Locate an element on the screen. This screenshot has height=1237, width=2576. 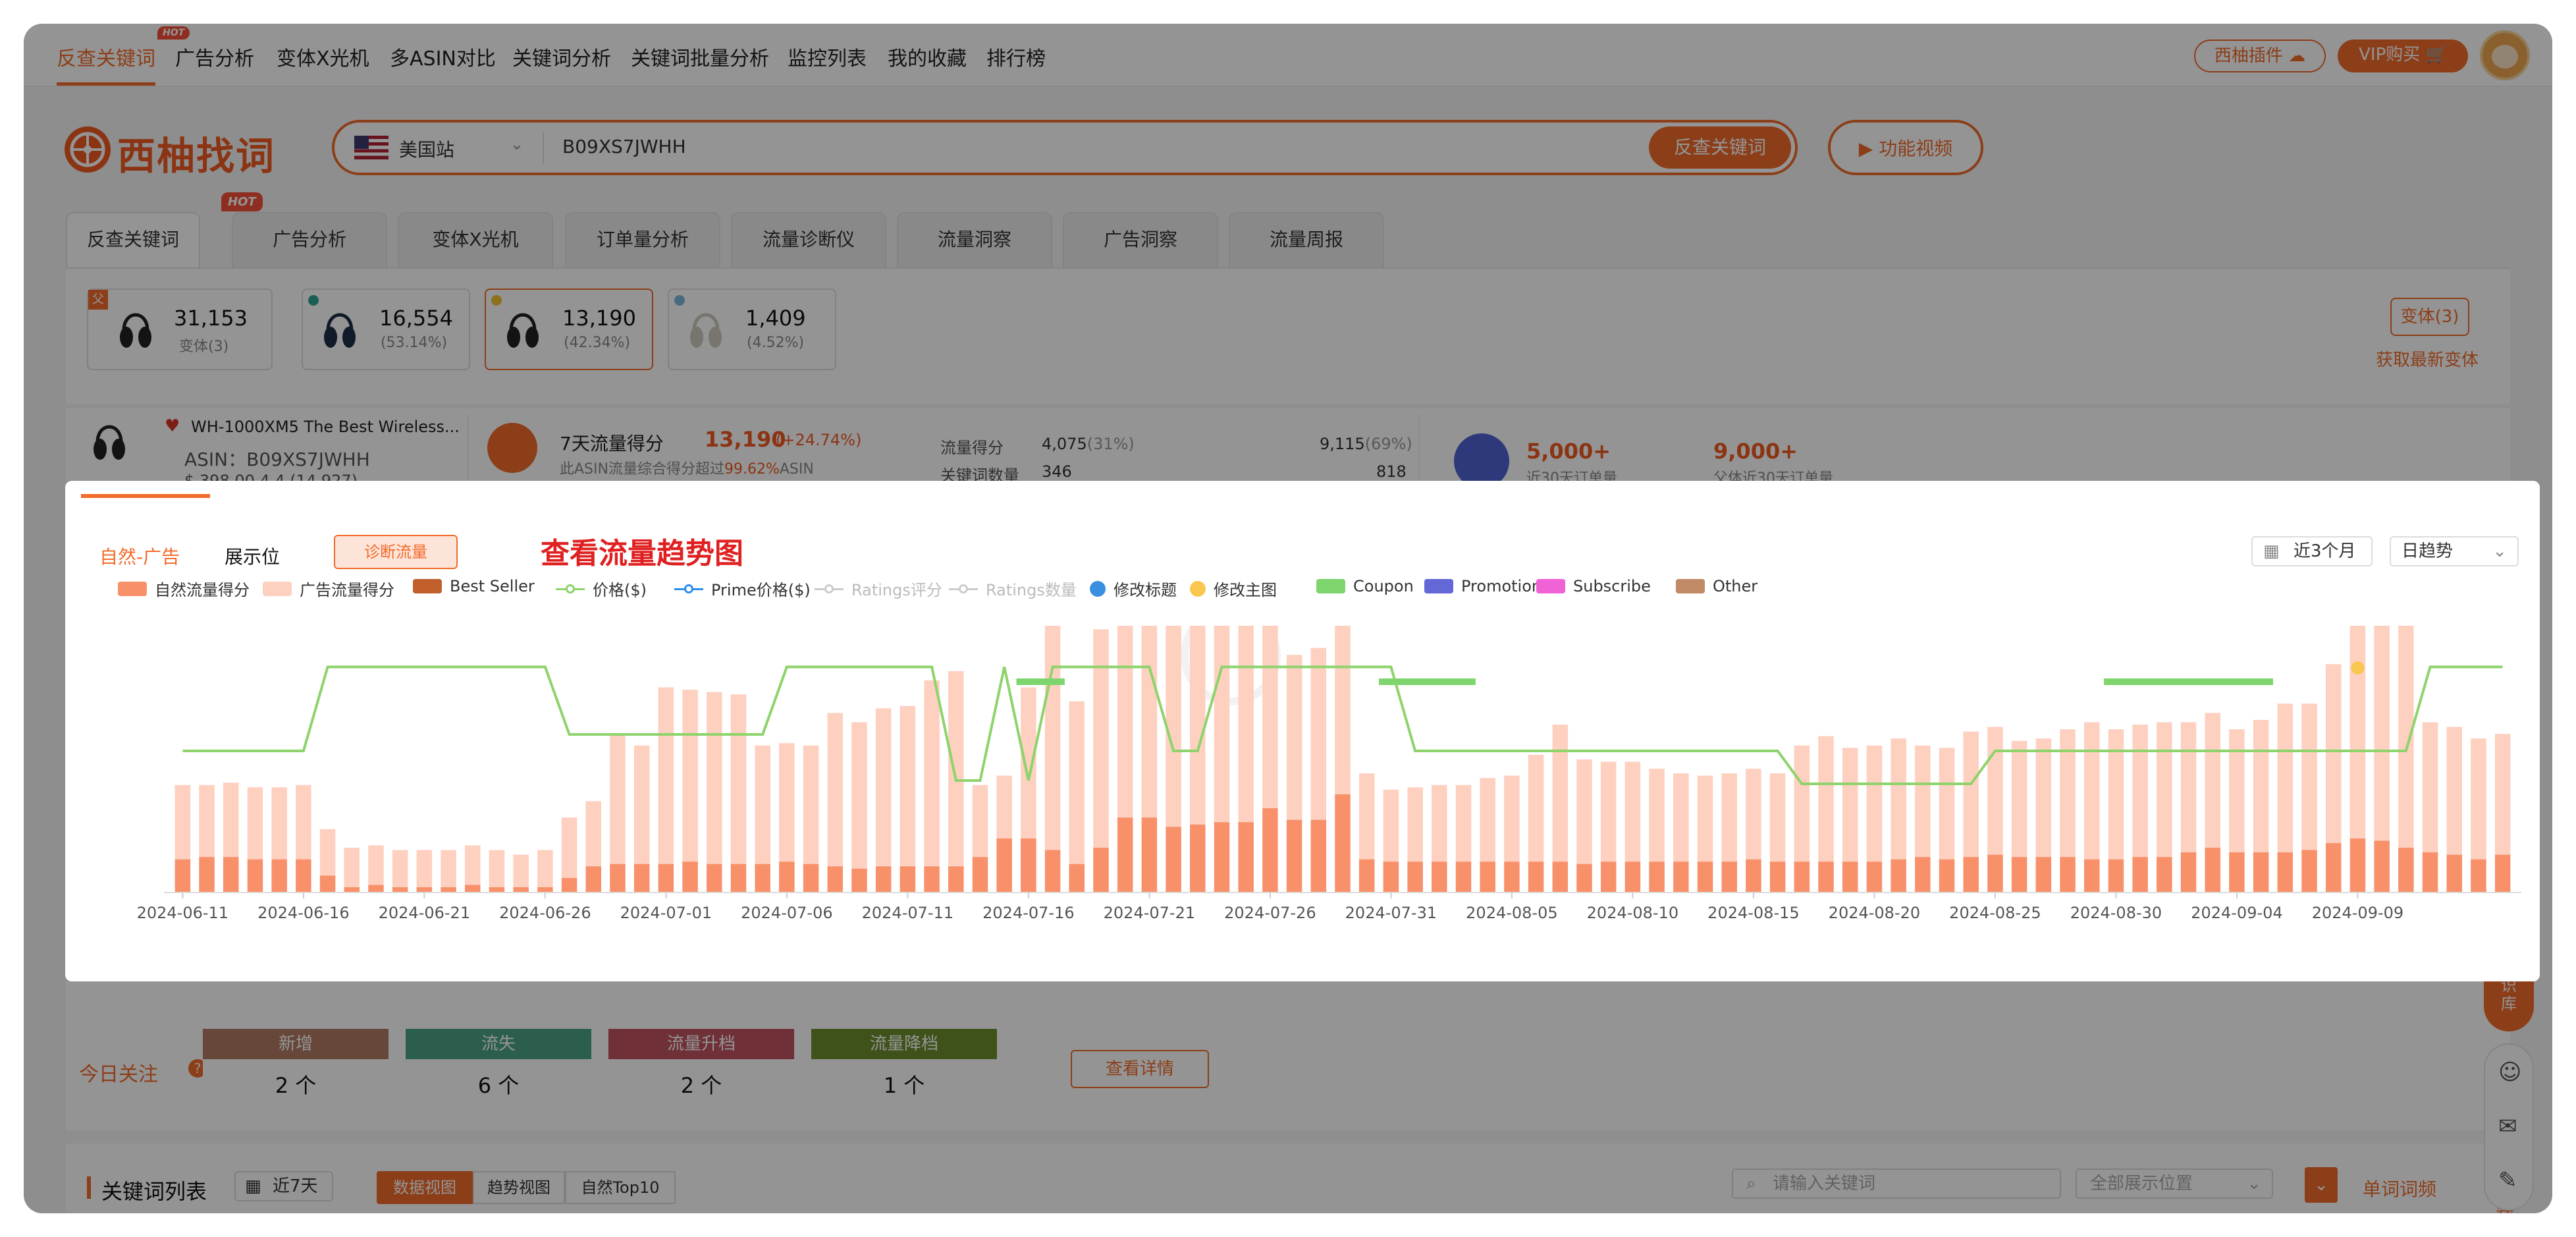
view-data-button: 数据视图 is located at coordinates (425, 1188).